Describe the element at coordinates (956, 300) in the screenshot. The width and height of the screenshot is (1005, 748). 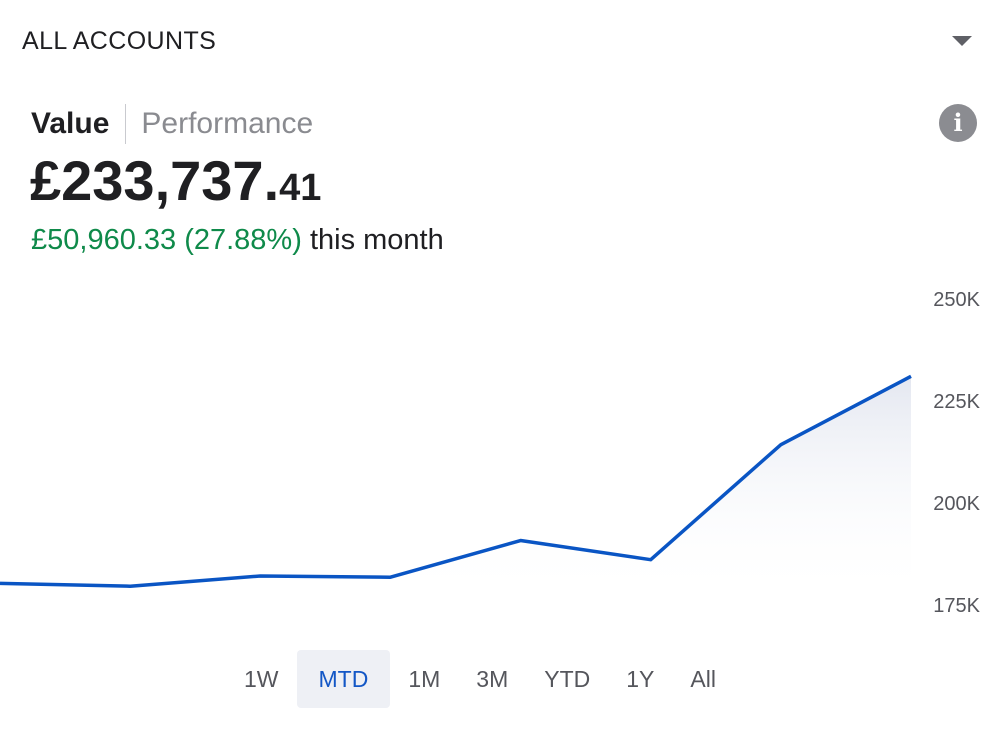
I see `y-axis-tick-label: 250K` at that location.